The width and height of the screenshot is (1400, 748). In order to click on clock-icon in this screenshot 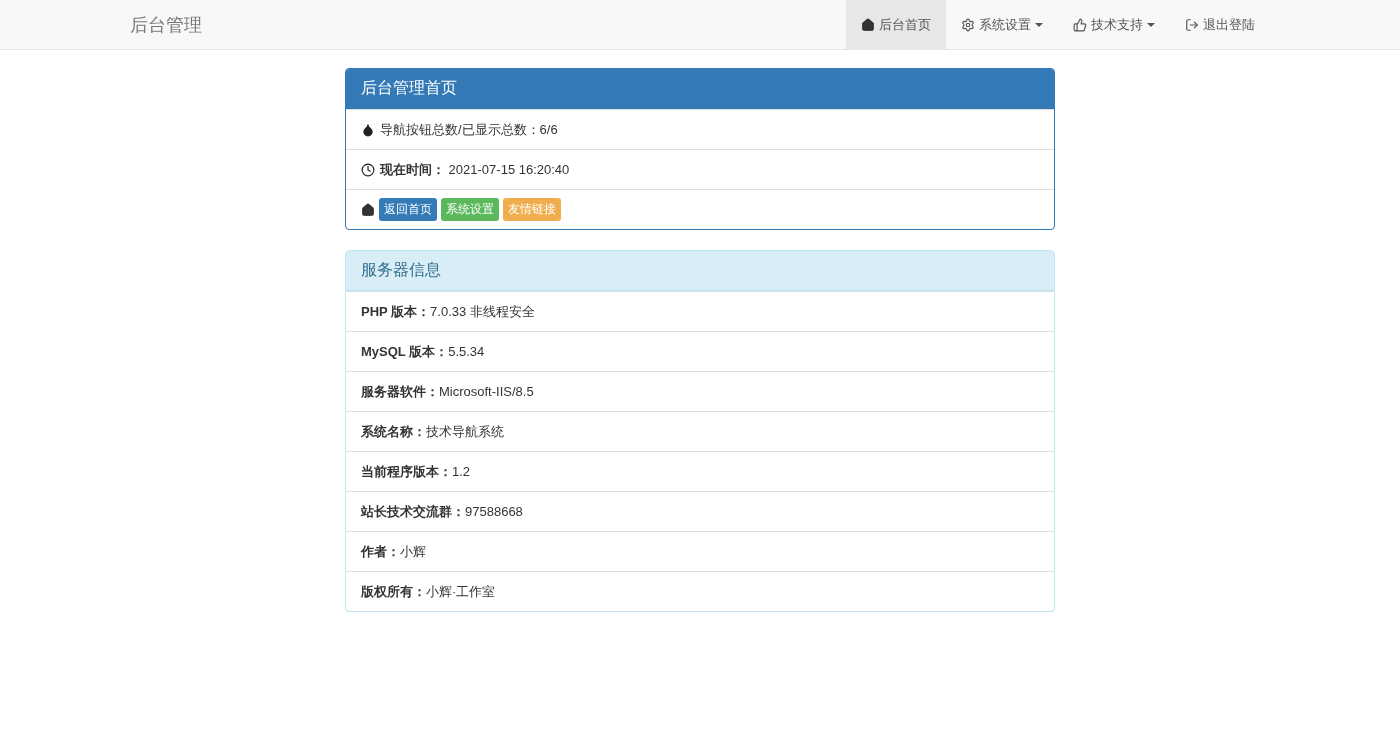, I will do `click(368, 169)`.